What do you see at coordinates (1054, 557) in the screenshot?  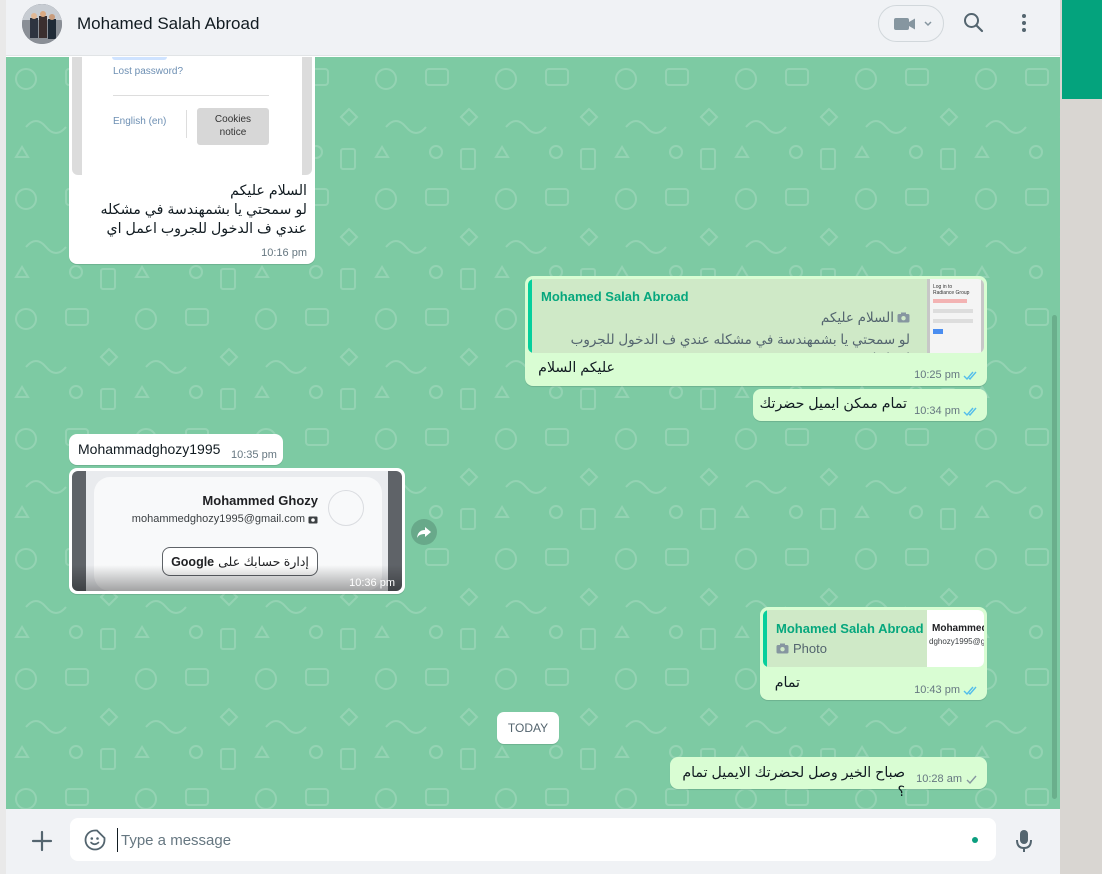 I see `scrollbar` at bounding box center [1054, 557].